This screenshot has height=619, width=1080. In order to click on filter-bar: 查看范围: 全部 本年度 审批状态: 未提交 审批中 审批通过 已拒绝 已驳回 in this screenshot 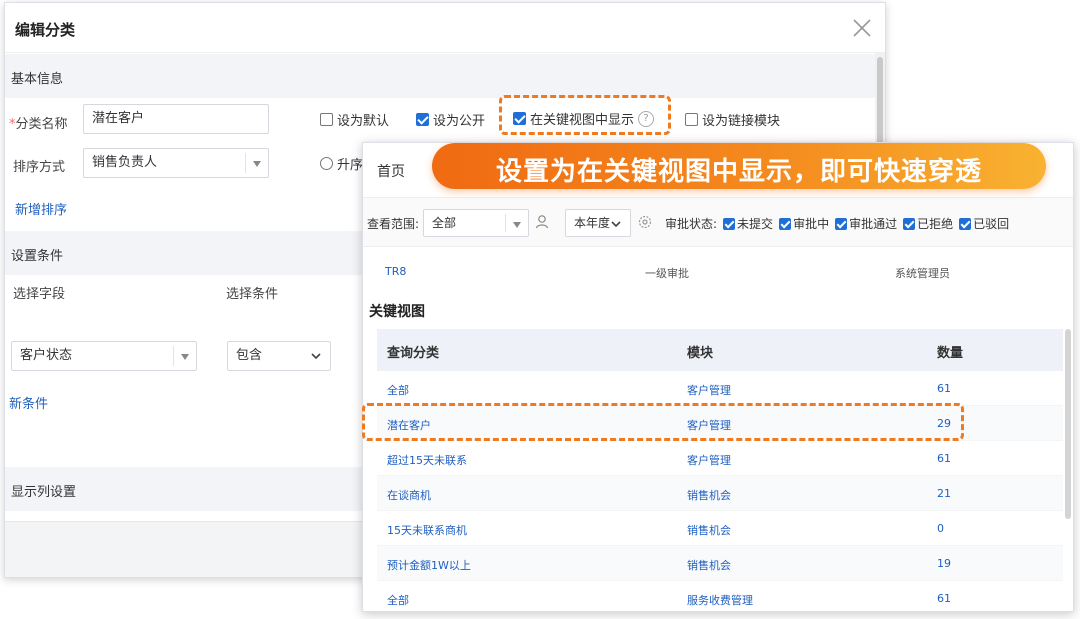, I will do `click(718, 222)`.